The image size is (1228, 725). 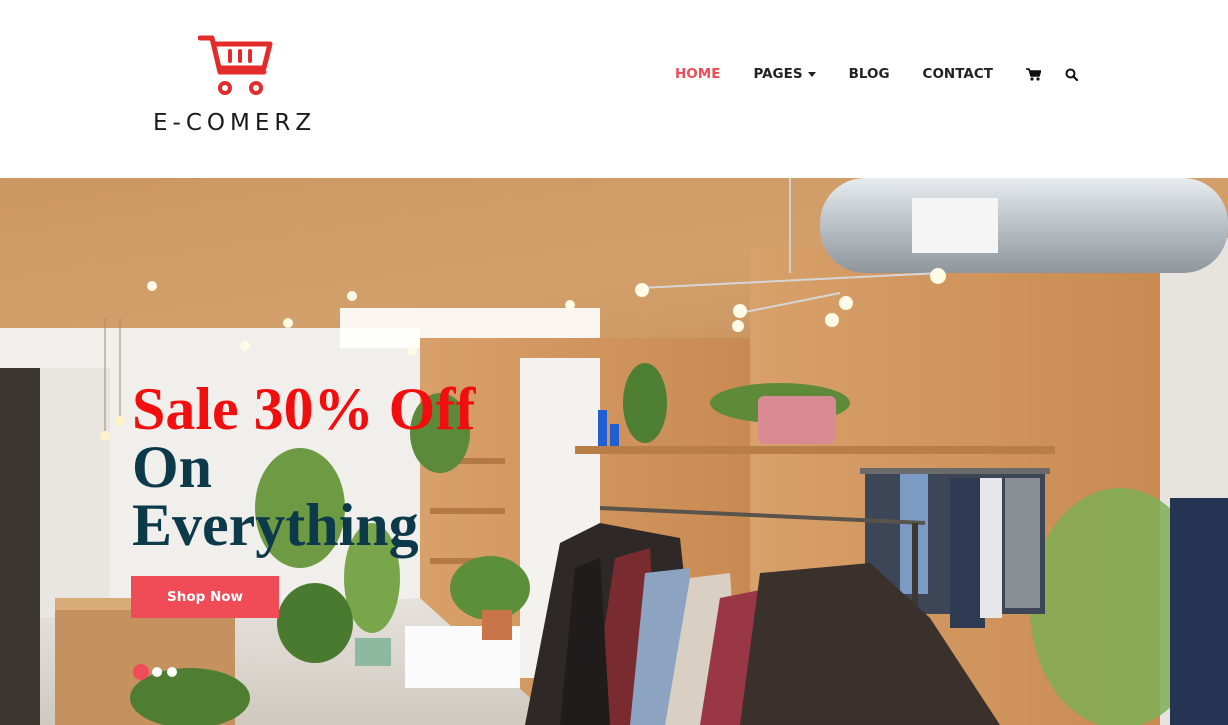 What do you see at coordinates (958, 74) in the screenshot?
I see `nav-contact: CONTACT` at bounding box center [958, 74].